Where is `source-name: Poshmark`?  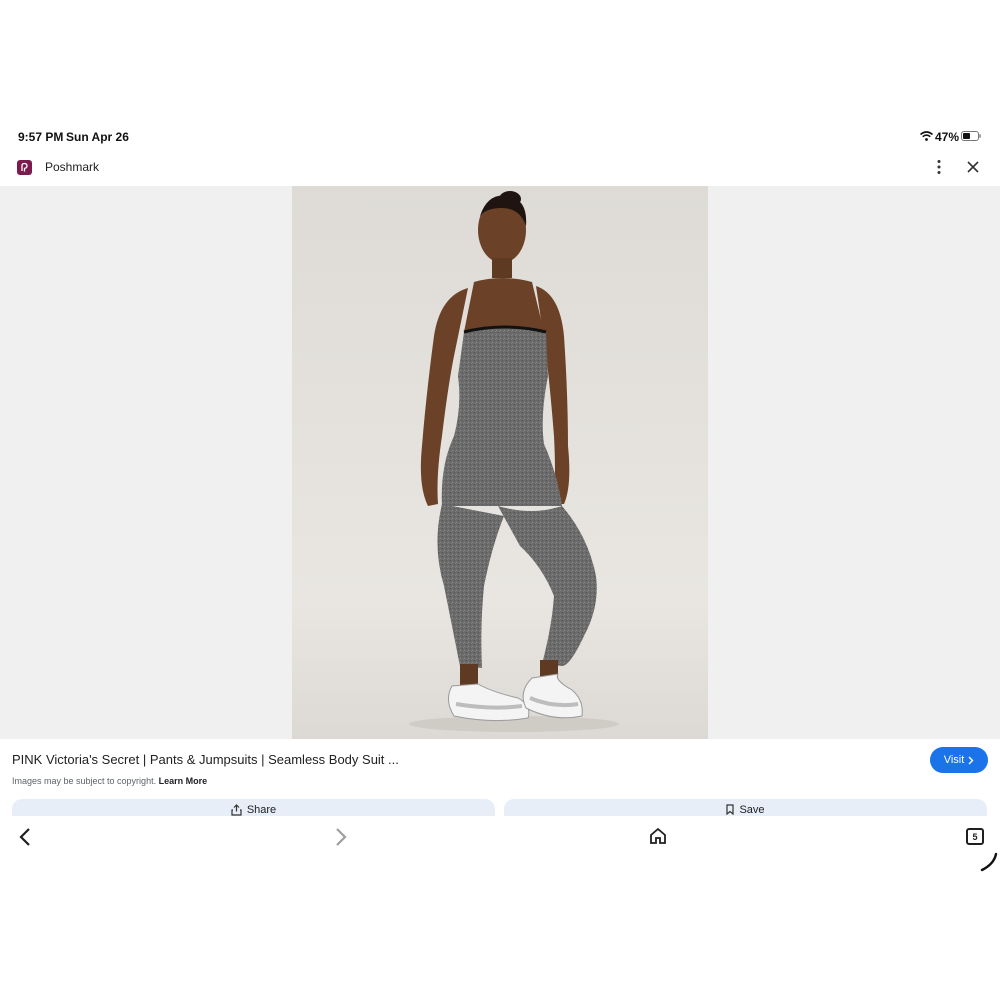
source-name: Poshmark is located at coordinates (72, 167).